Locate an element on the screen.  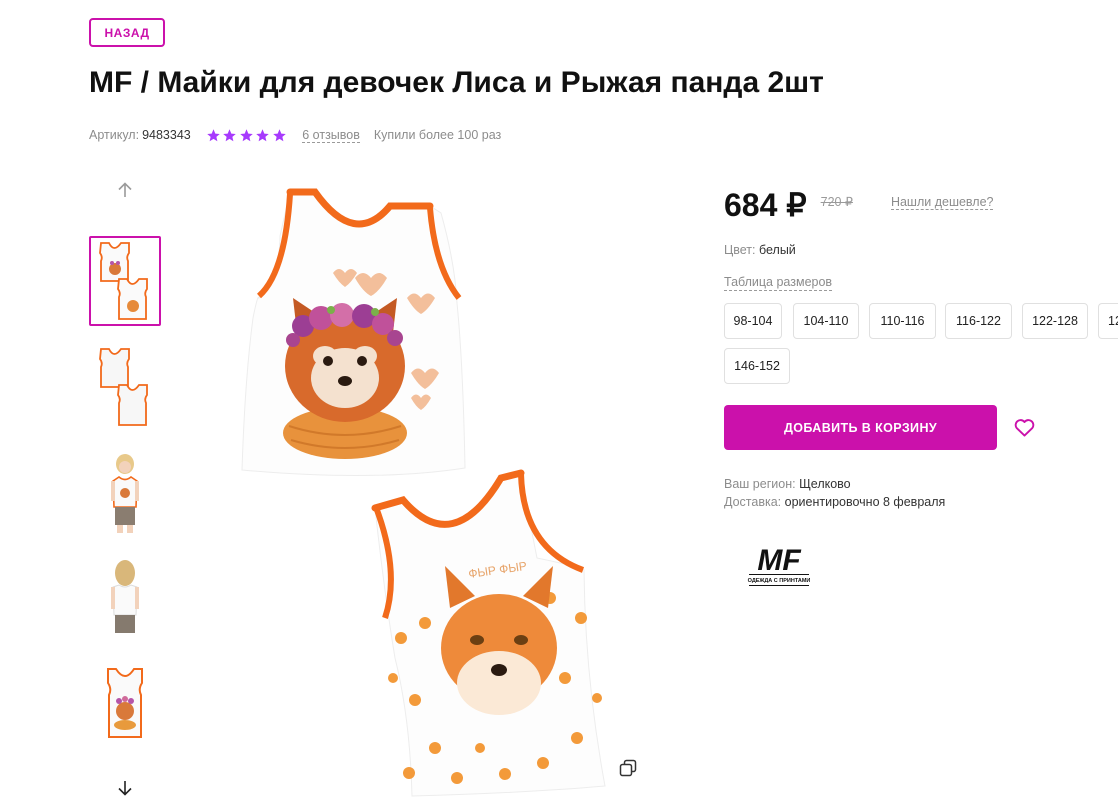
sku-label: Артикул: is located at coordinates (114, 135).